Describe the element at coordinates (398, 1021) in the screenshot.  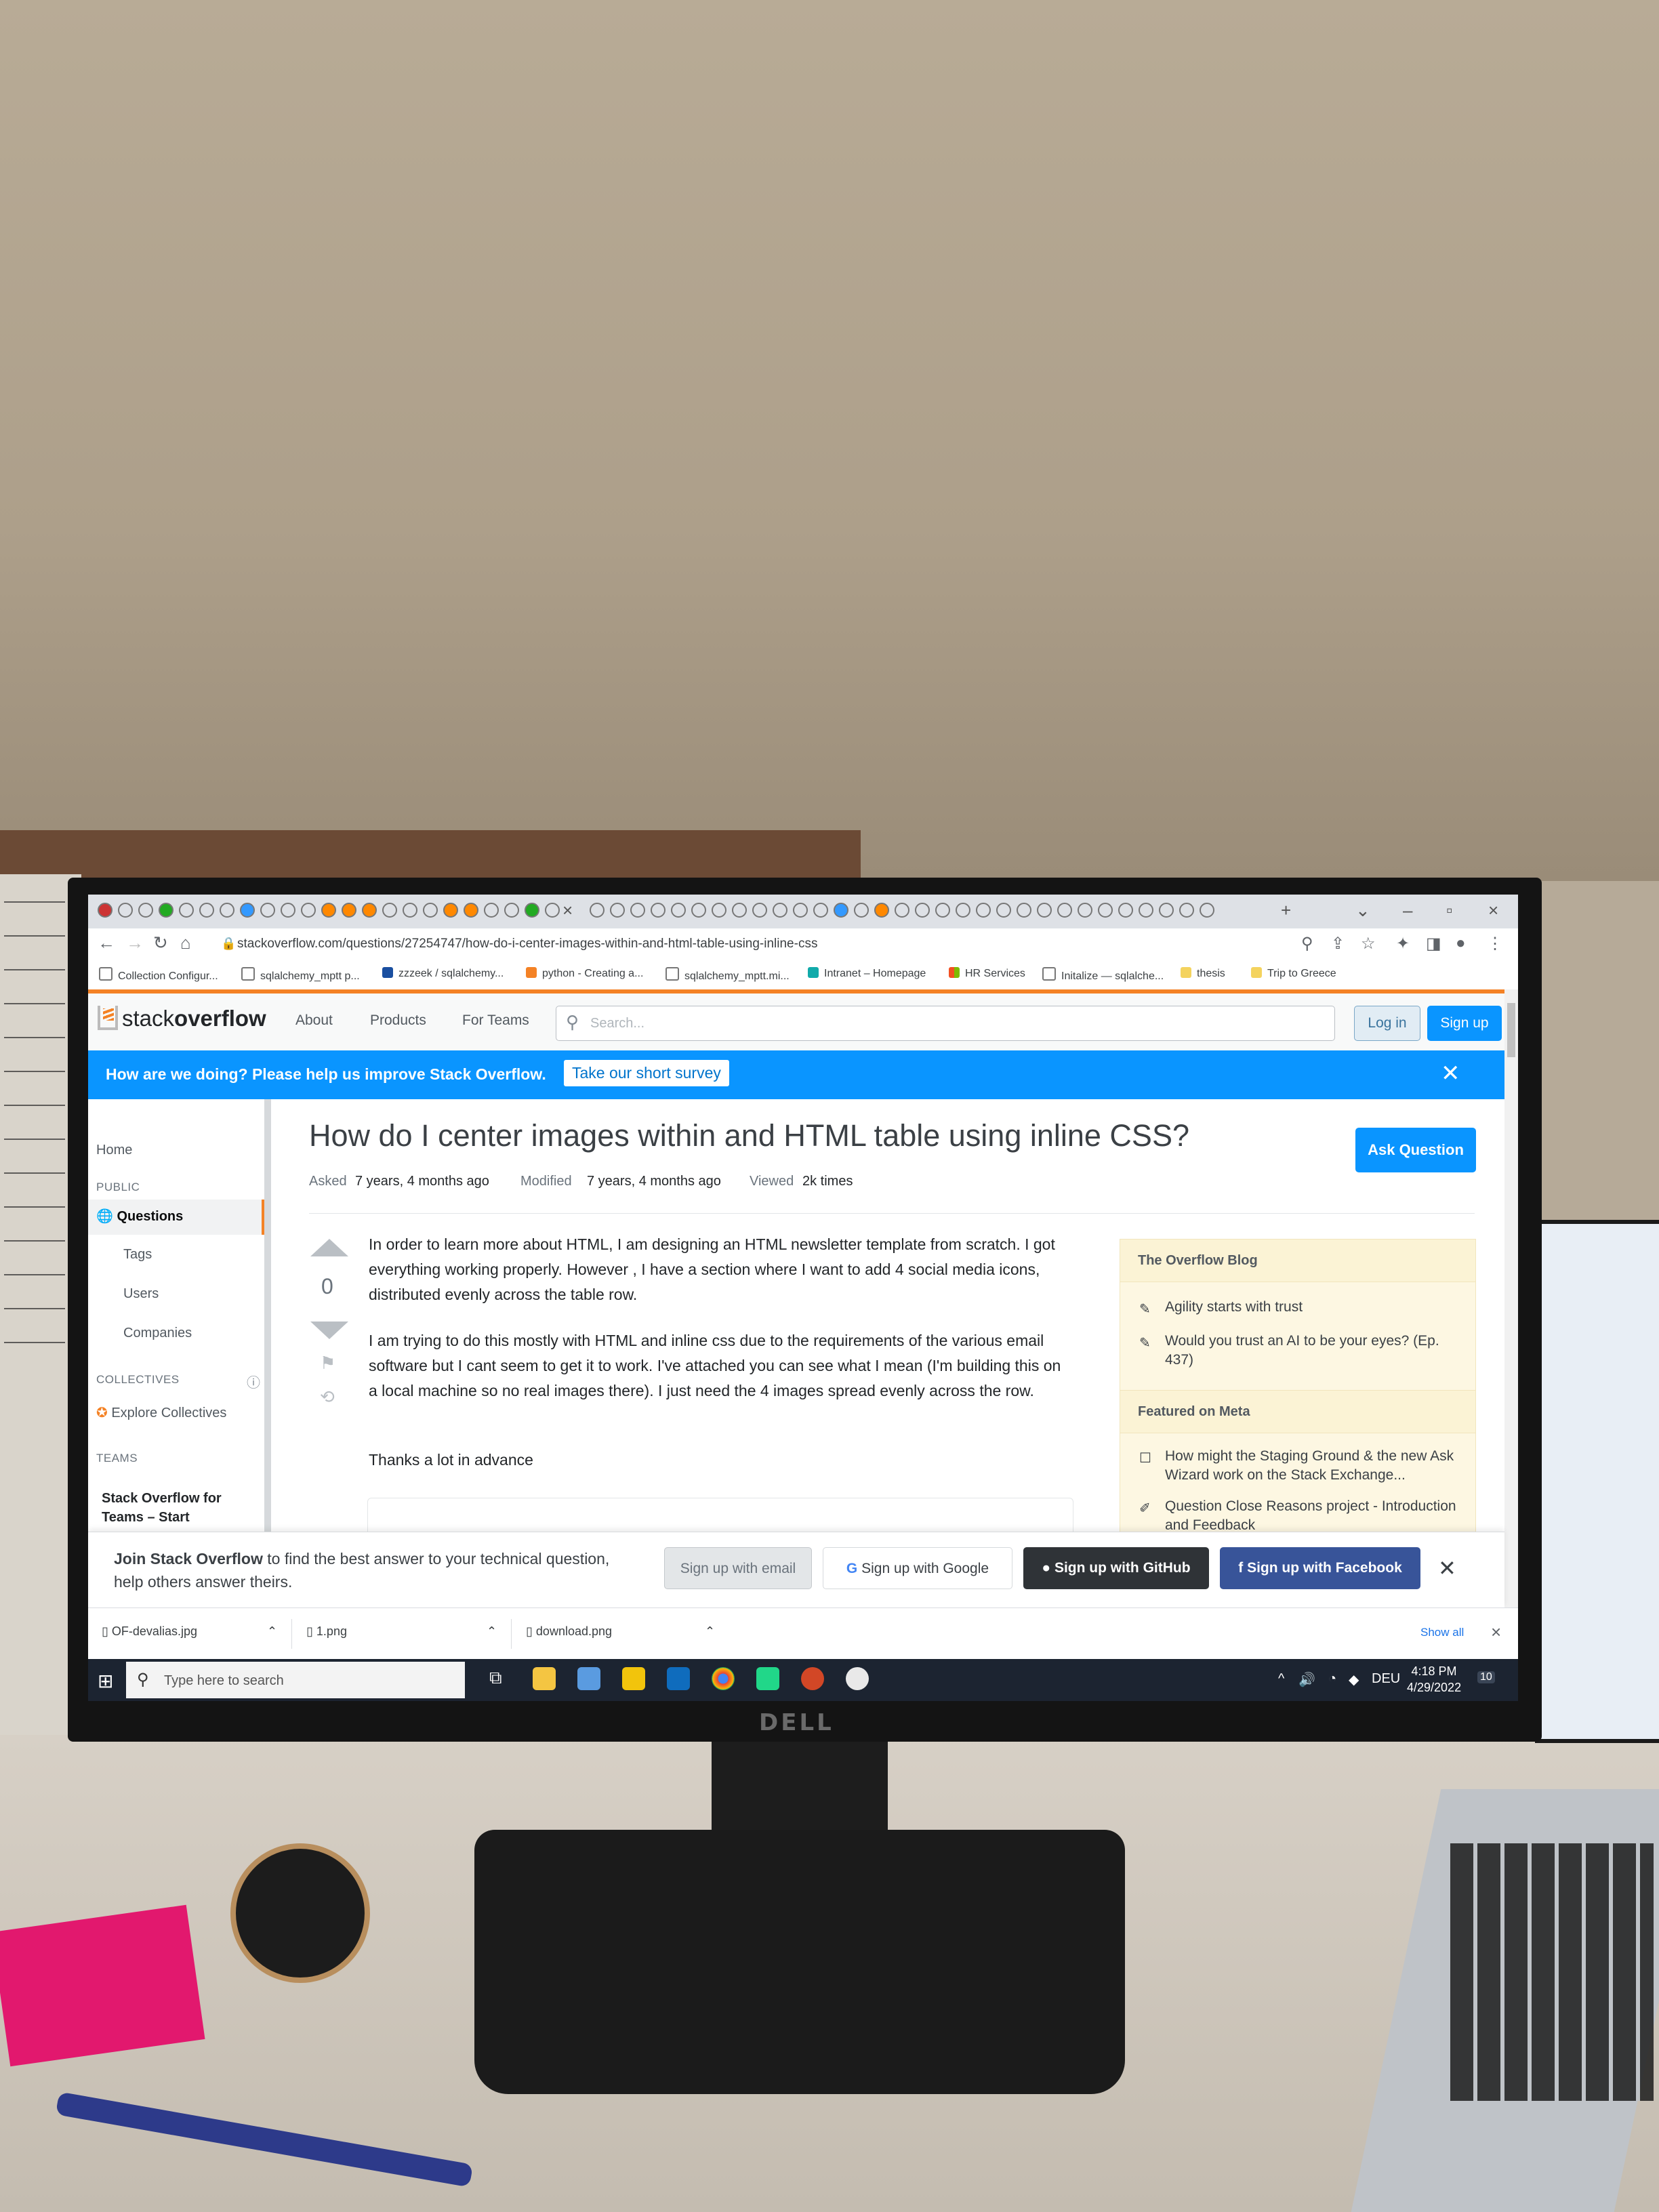
I see `nav-products: Products` at that location.